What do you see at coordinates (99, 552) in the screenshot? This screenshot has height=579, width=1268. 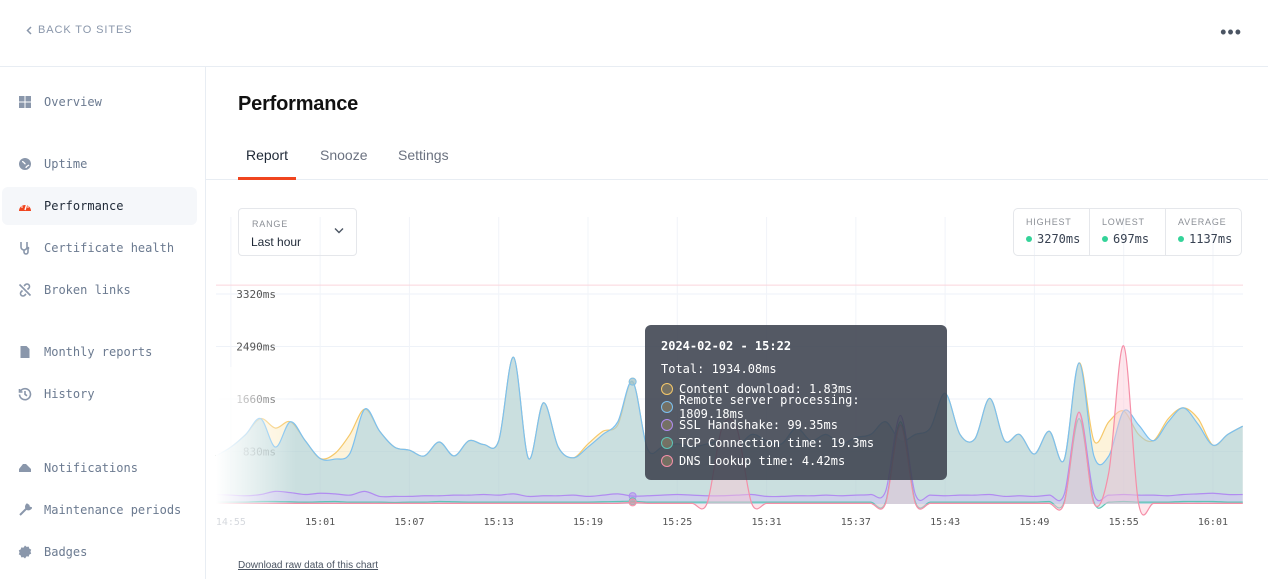 I see `sidebar-item-badges: Badges` at bounding box center [99, 552].